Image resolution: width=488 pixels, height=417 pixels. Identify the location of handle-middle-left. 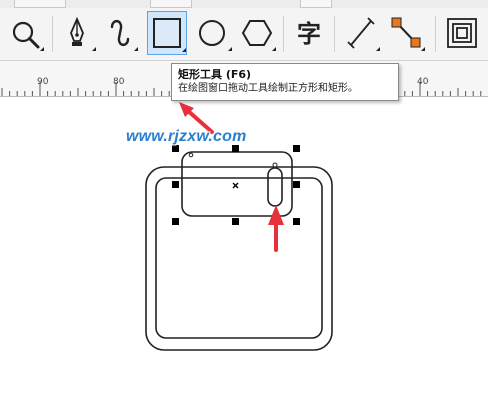
(175, 184).